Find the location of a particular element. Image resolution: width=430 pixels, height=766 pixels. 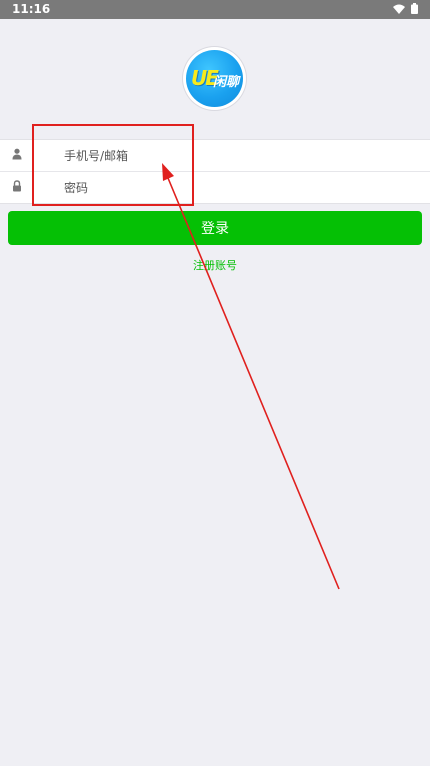

lock-icon is located at coordinates (17, 186).